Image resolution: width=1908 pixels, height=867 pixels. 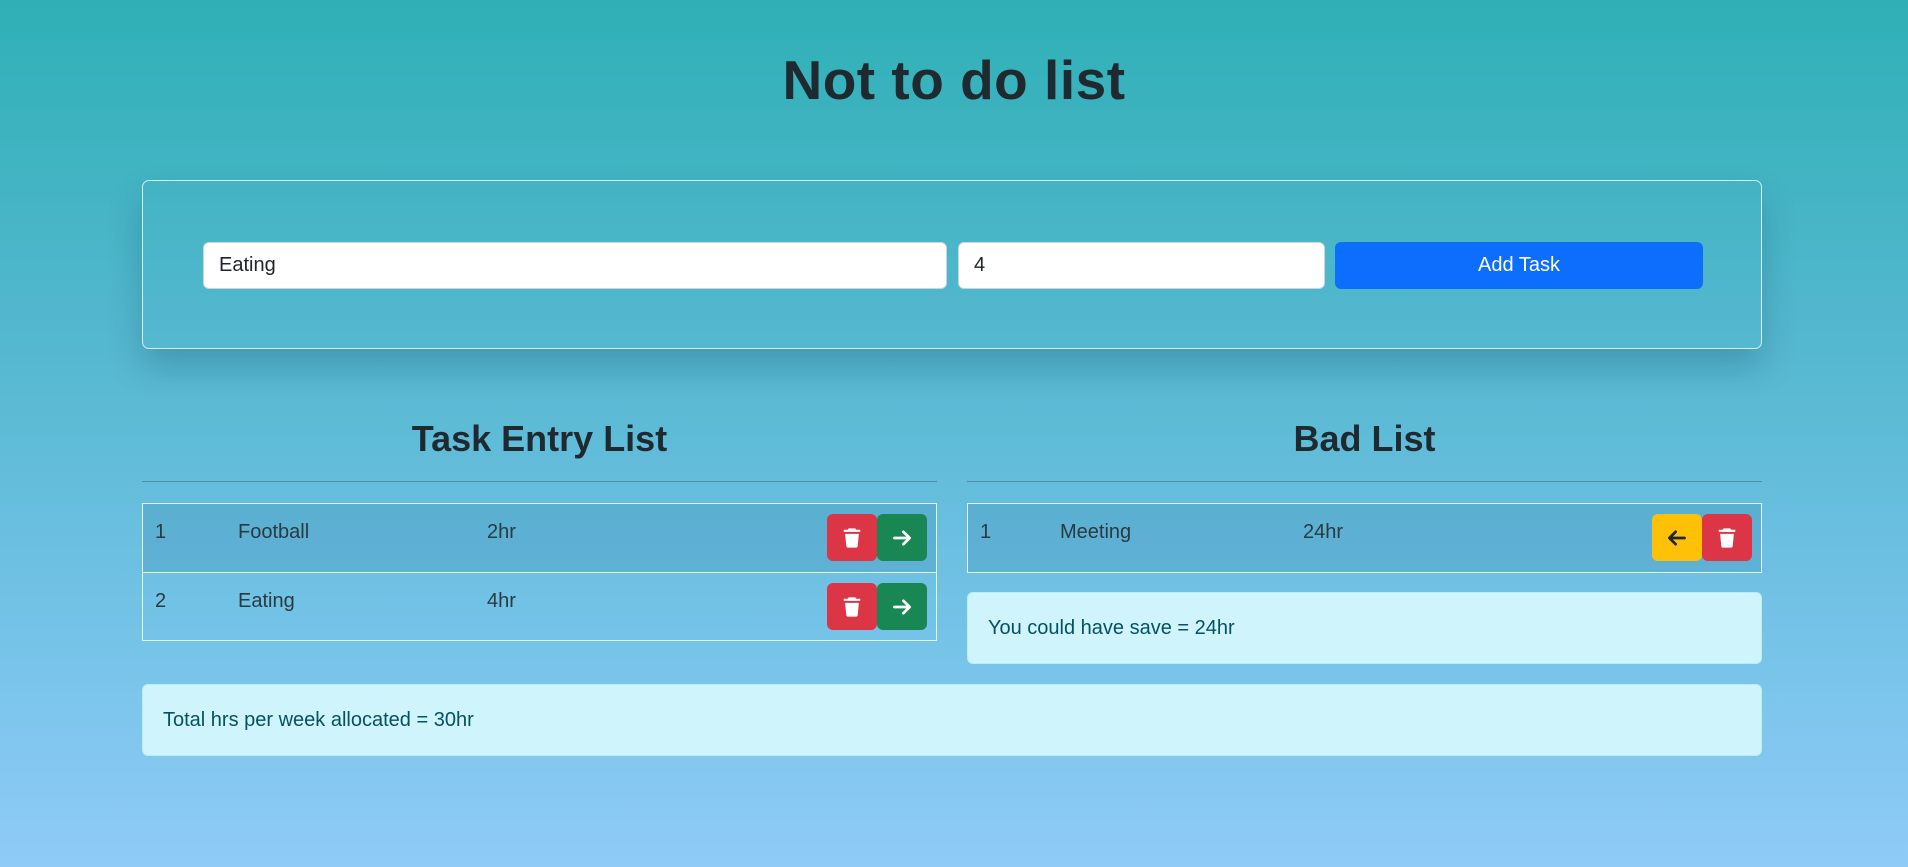 I want to click on move-to-task-list-button, so click(x=1677, y=537).